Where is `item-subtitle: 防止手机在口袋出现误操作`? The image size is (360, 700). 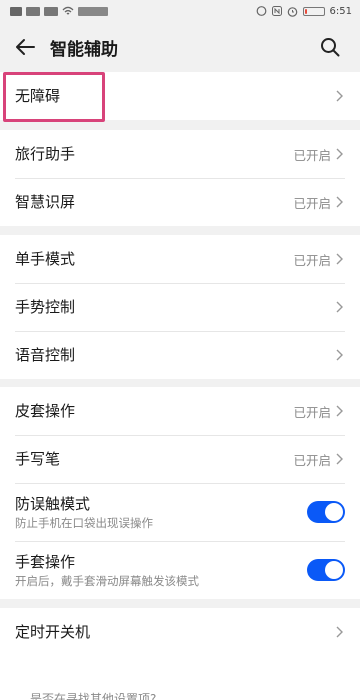 item-subtitle: 防止手机在口袋出现误操作 is located at coordinates (84, 522).